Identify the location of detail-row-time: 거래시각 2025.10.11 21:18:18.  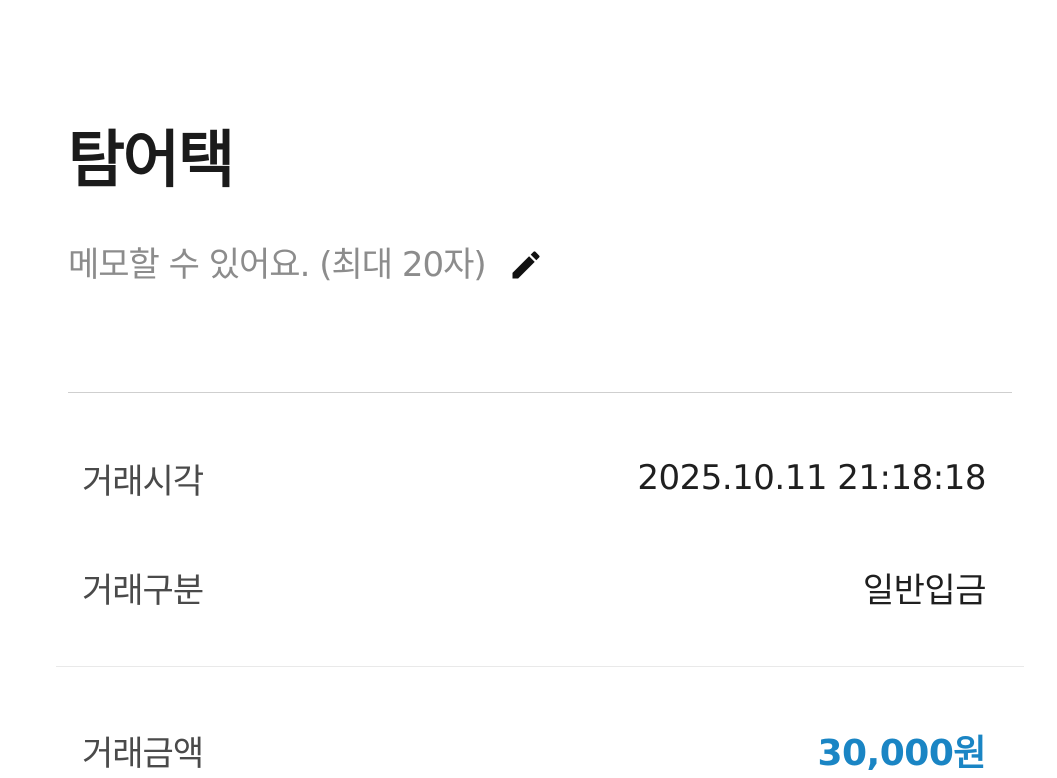
(534, 478).